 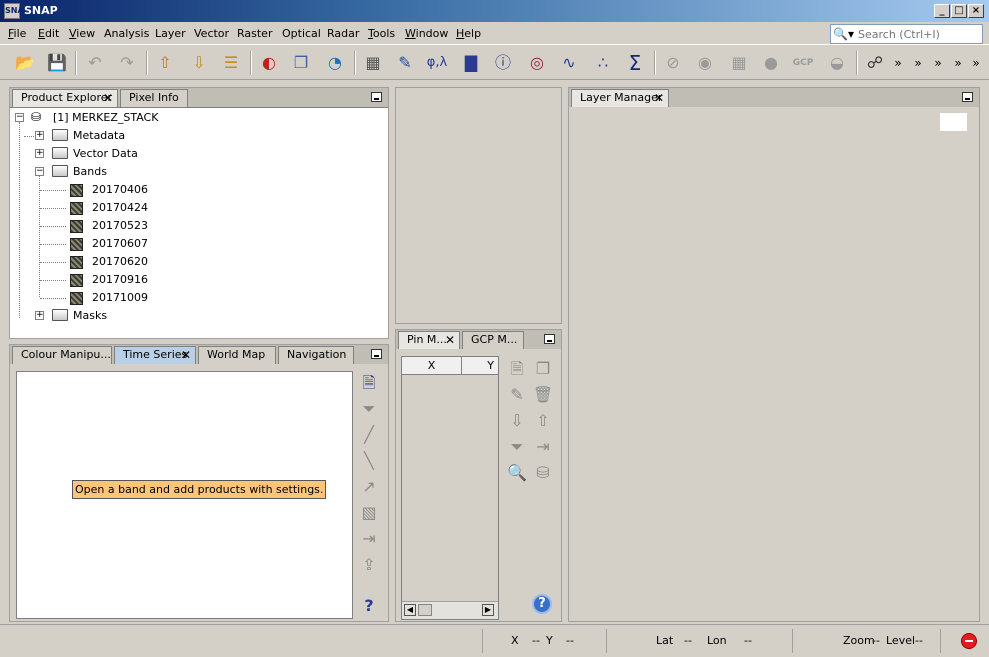 I want to click on tab-layer-manager: Layer Manager ✕, so click(x=620, y=98).